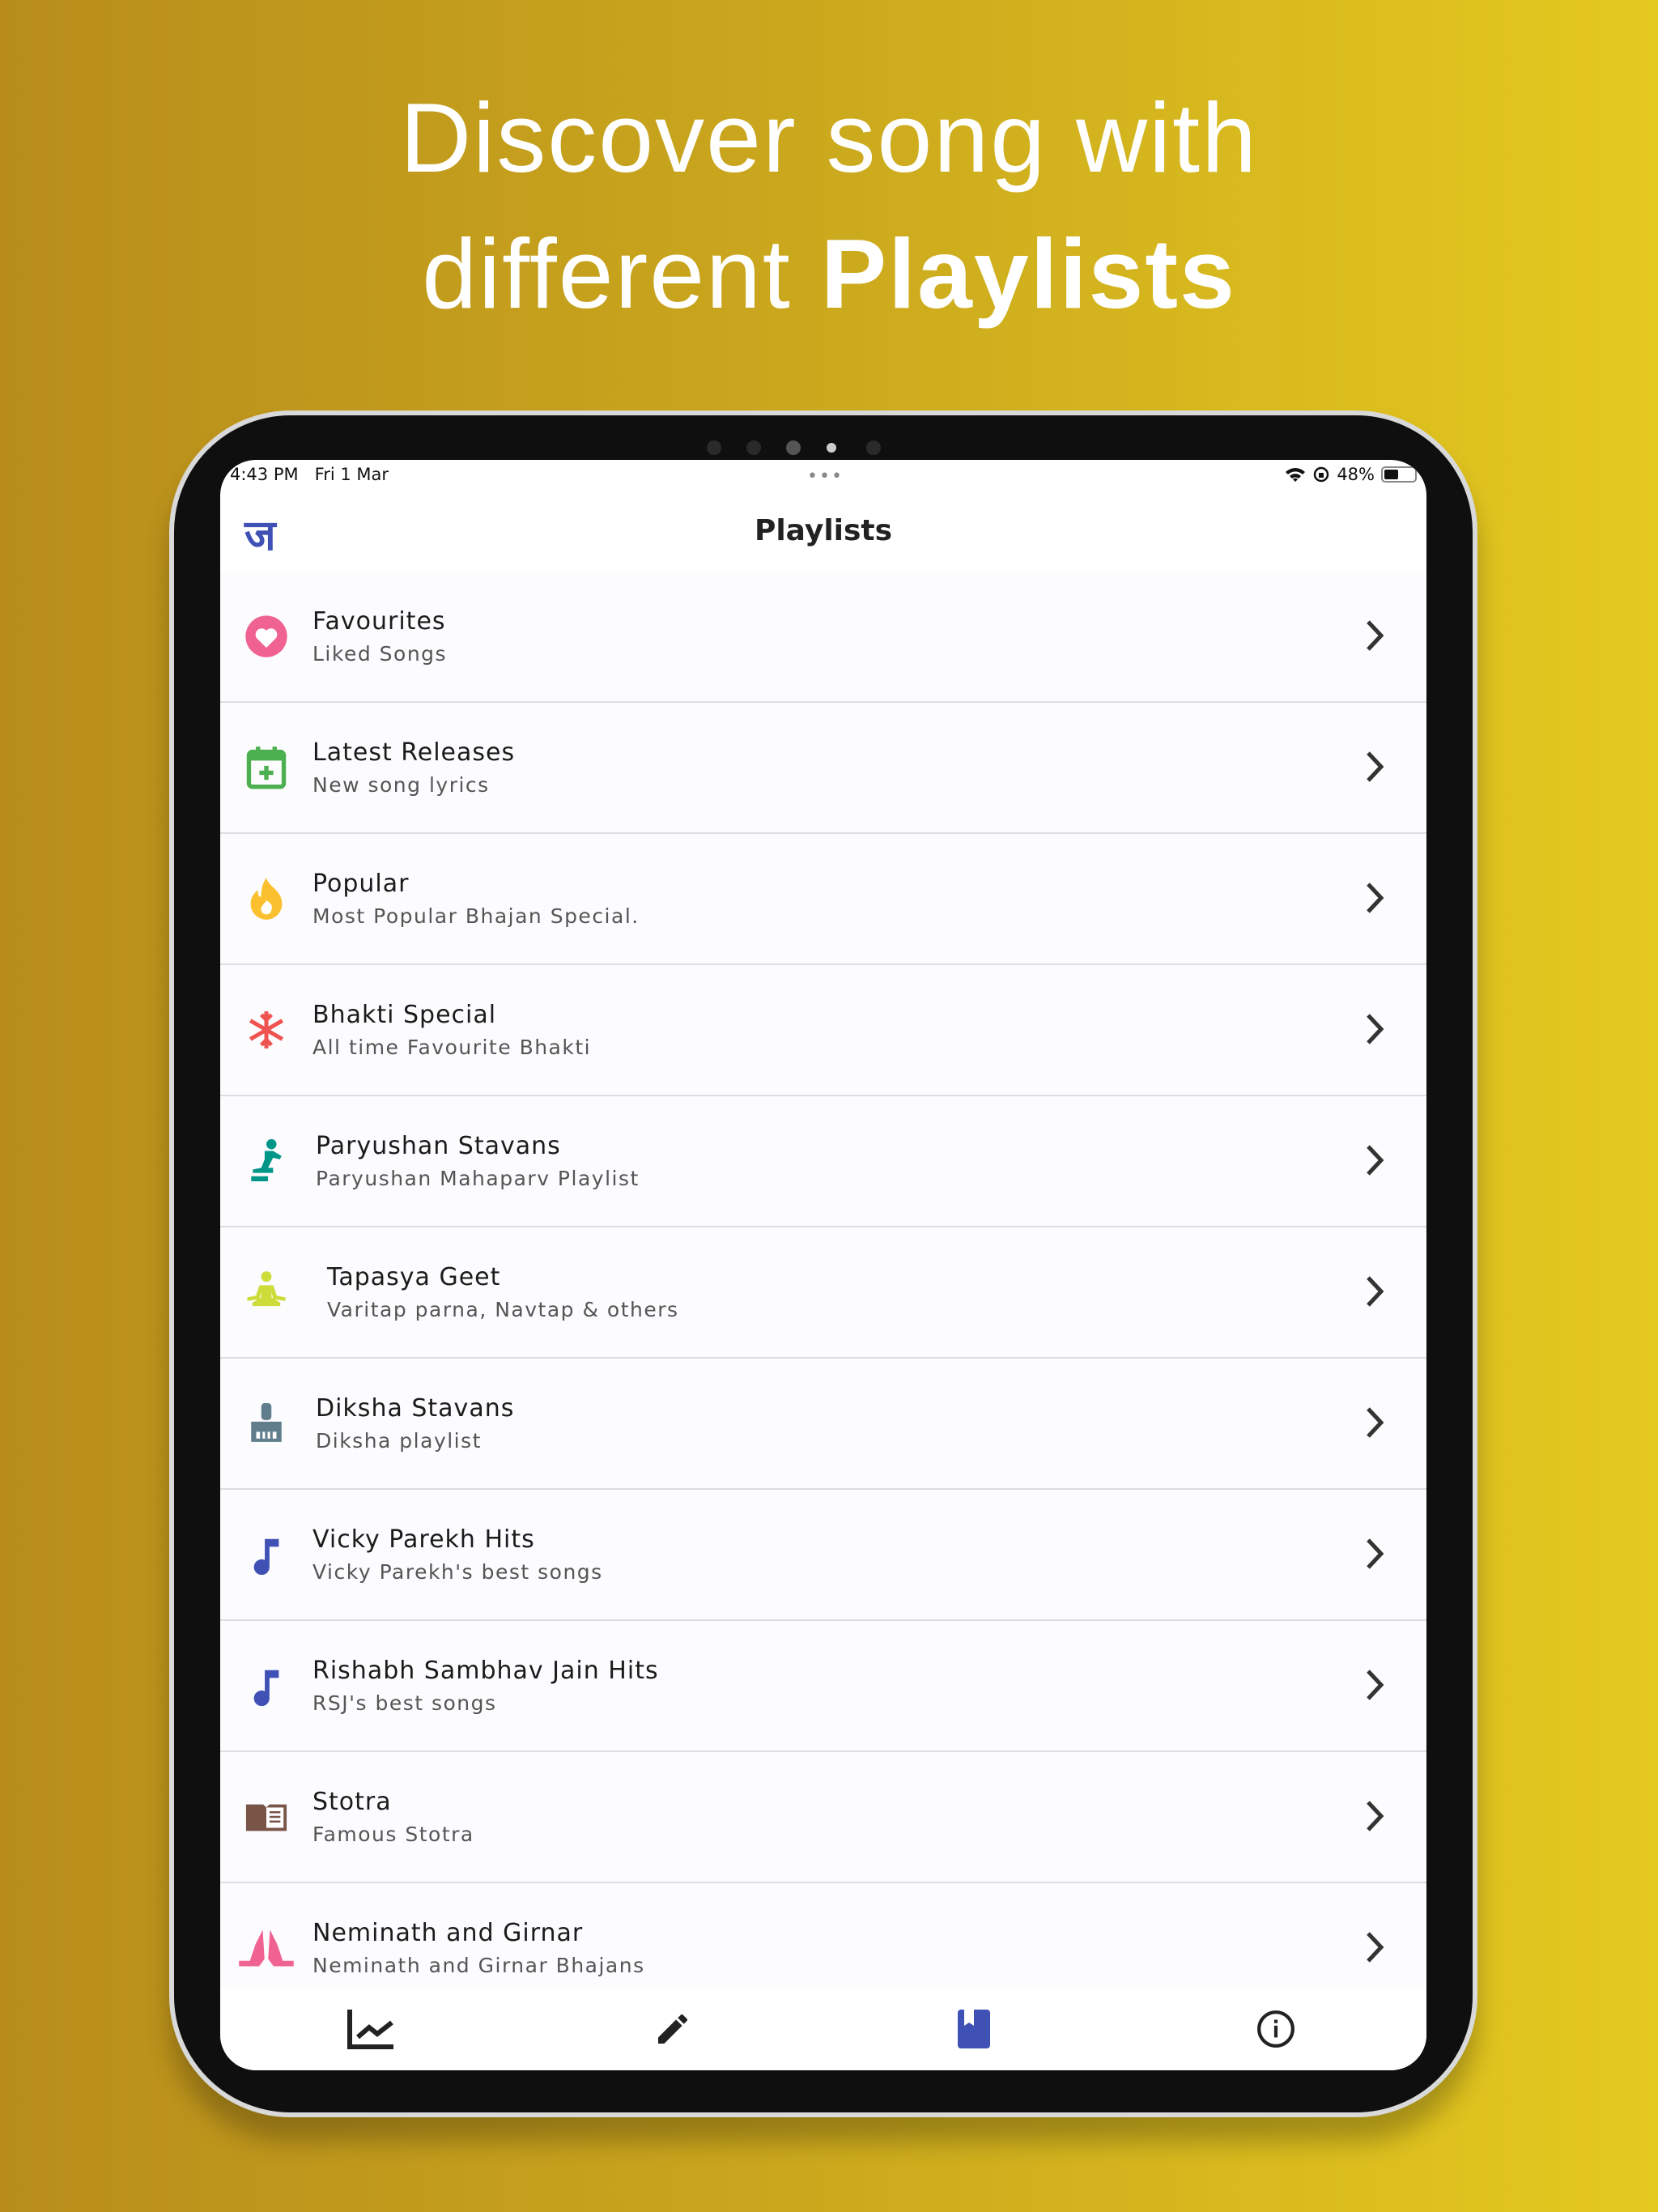  I want to click on playlist-item: Stotra Famous Stotra, so click(823, 1817).